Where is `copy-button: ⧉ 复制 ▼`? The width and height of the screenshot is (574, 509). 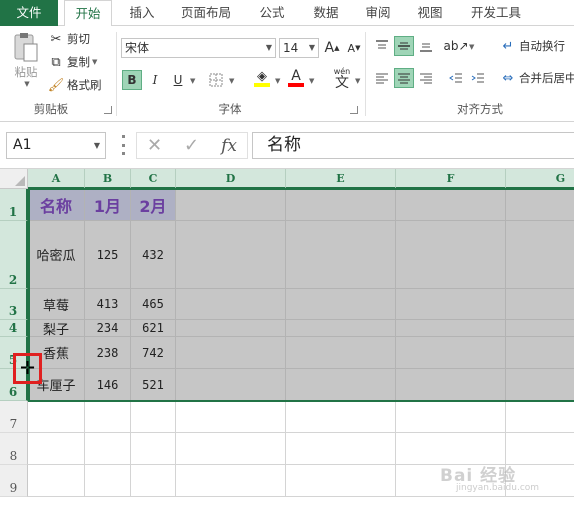
copy-button: ⧉ 复制 ▼ is located at coordinates (72, 62).